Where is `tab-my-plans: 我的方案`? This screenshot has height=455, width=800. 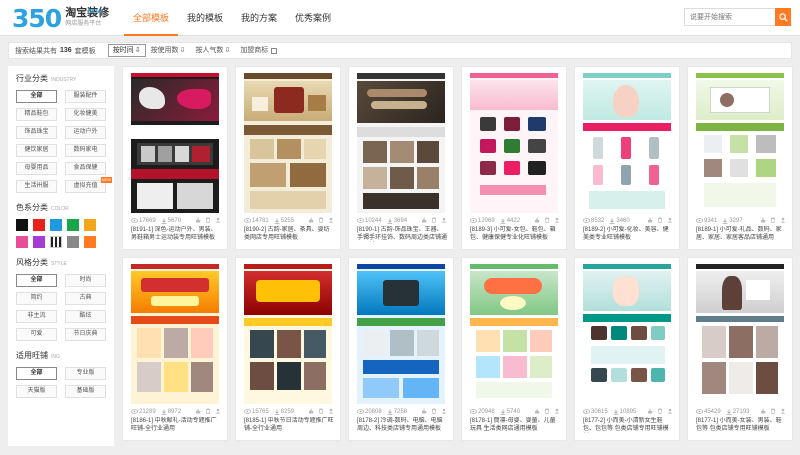
tab-my-plans: 我的方案 is located at coordinates (259, 18).